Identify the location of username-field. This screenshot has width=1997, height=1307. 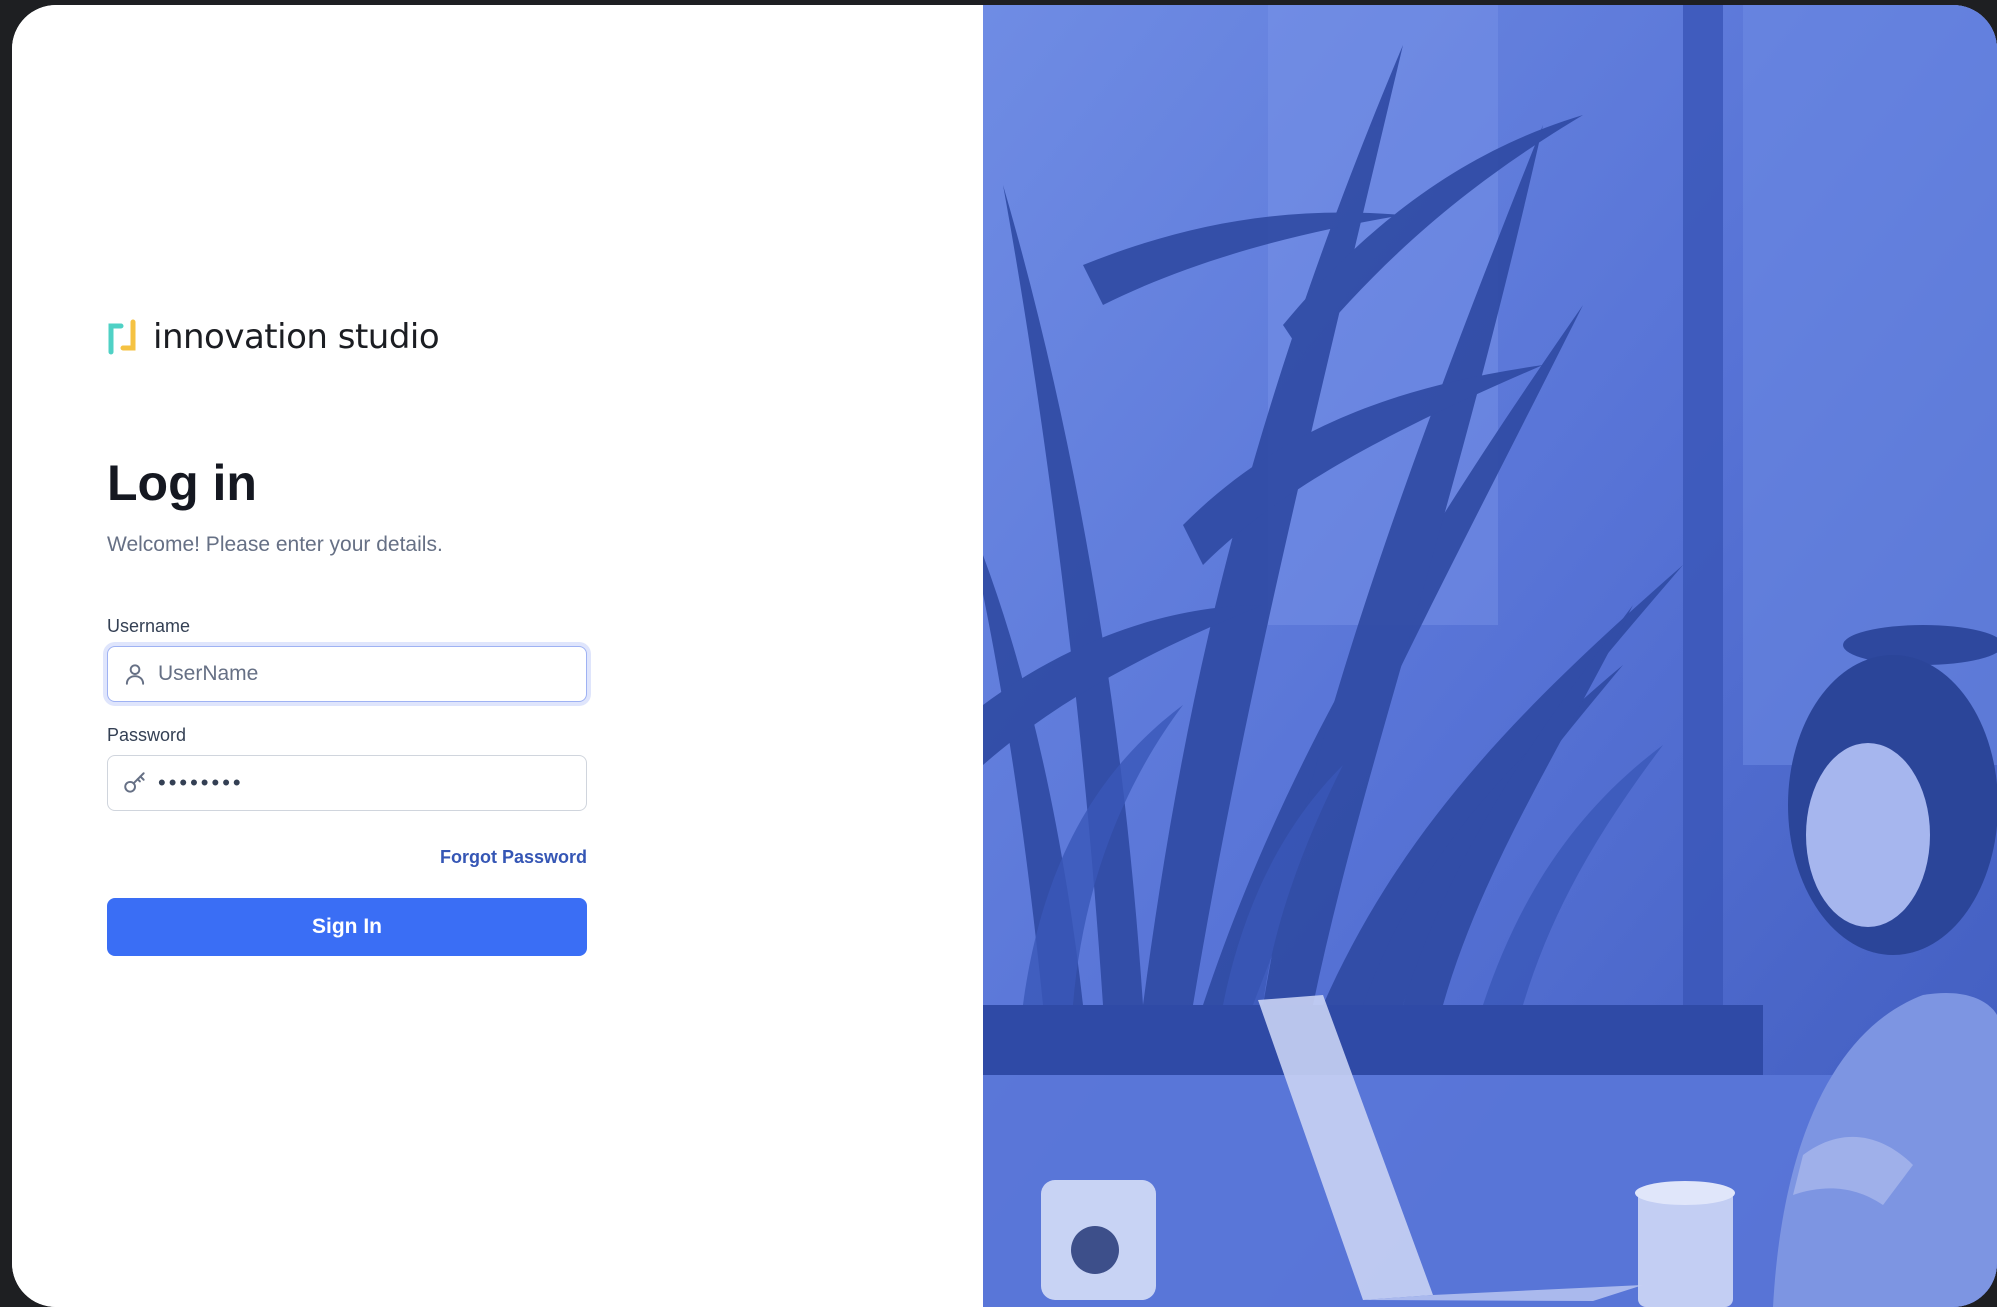
(347, 674).